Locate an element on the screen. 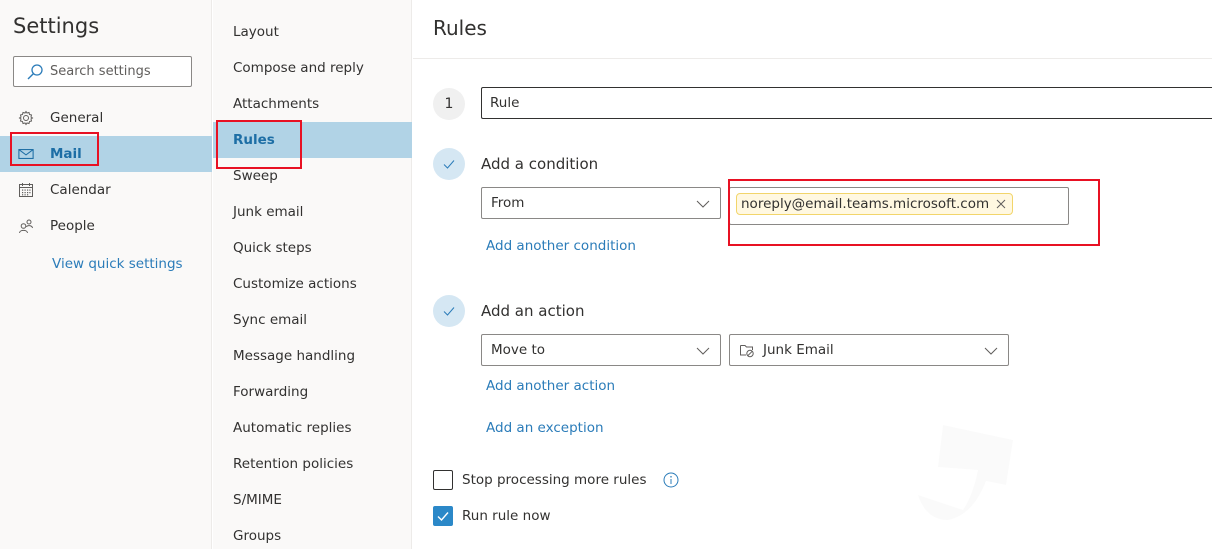 The width and height of the screenshot is (1212, 549). calendar-icon is located at coordinates (26, 190).